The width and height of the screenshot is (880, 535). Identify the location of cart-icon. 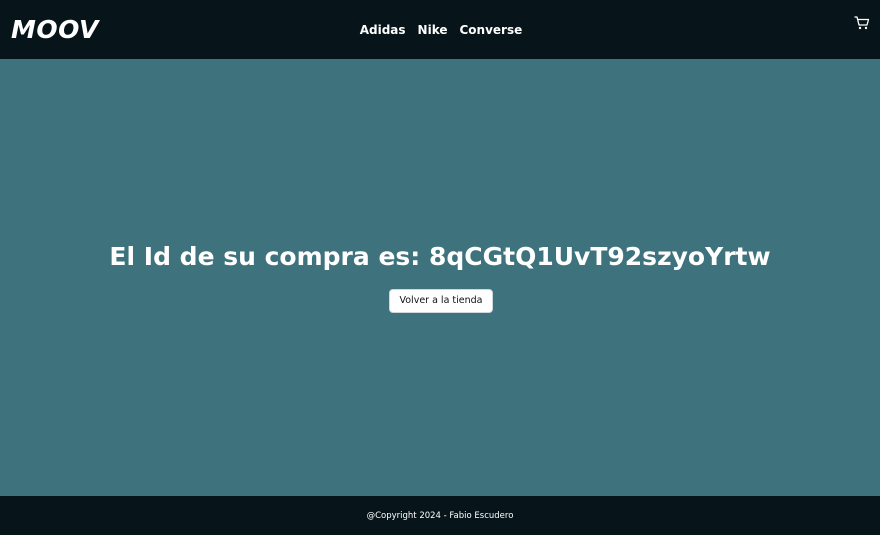
(862, 23).